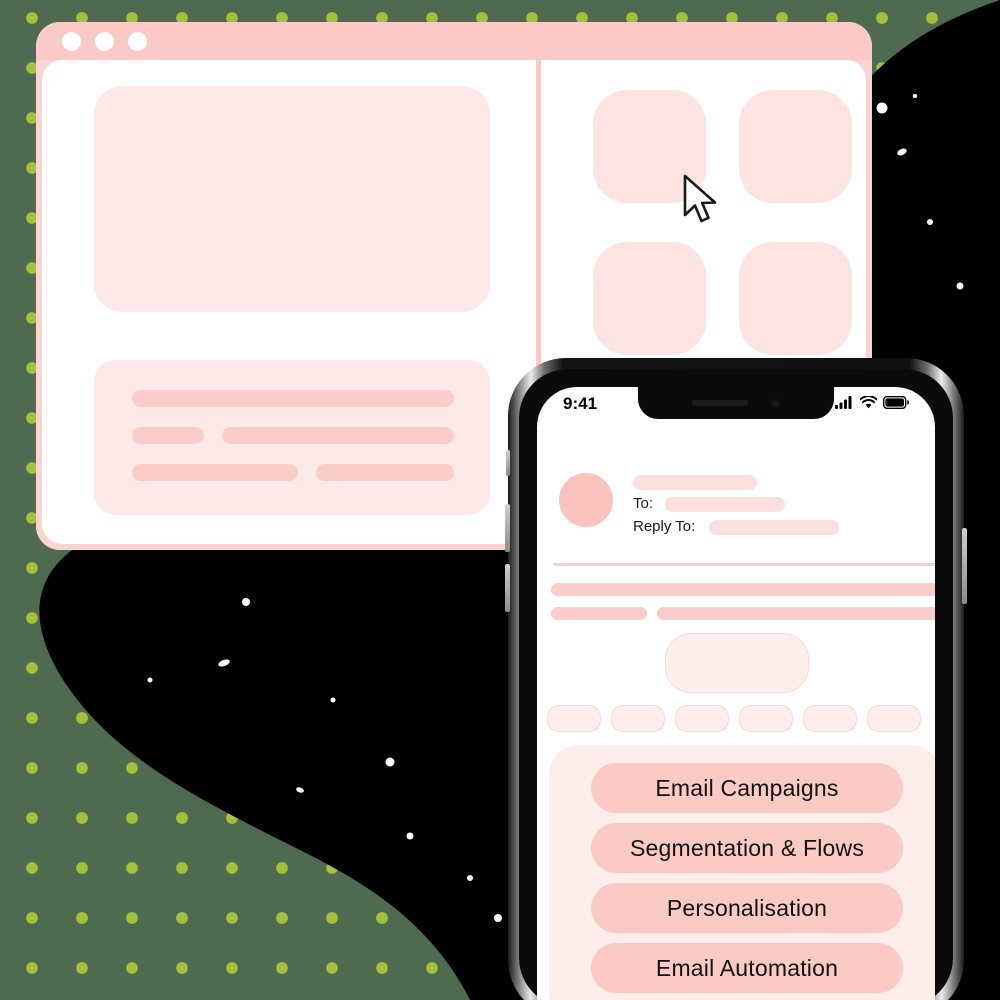 The height and width of the screenshot is (1000, 1000). Describe the element at coordinates (215, 472) in the screenshot. I see `text-line-3-medium` at that location.